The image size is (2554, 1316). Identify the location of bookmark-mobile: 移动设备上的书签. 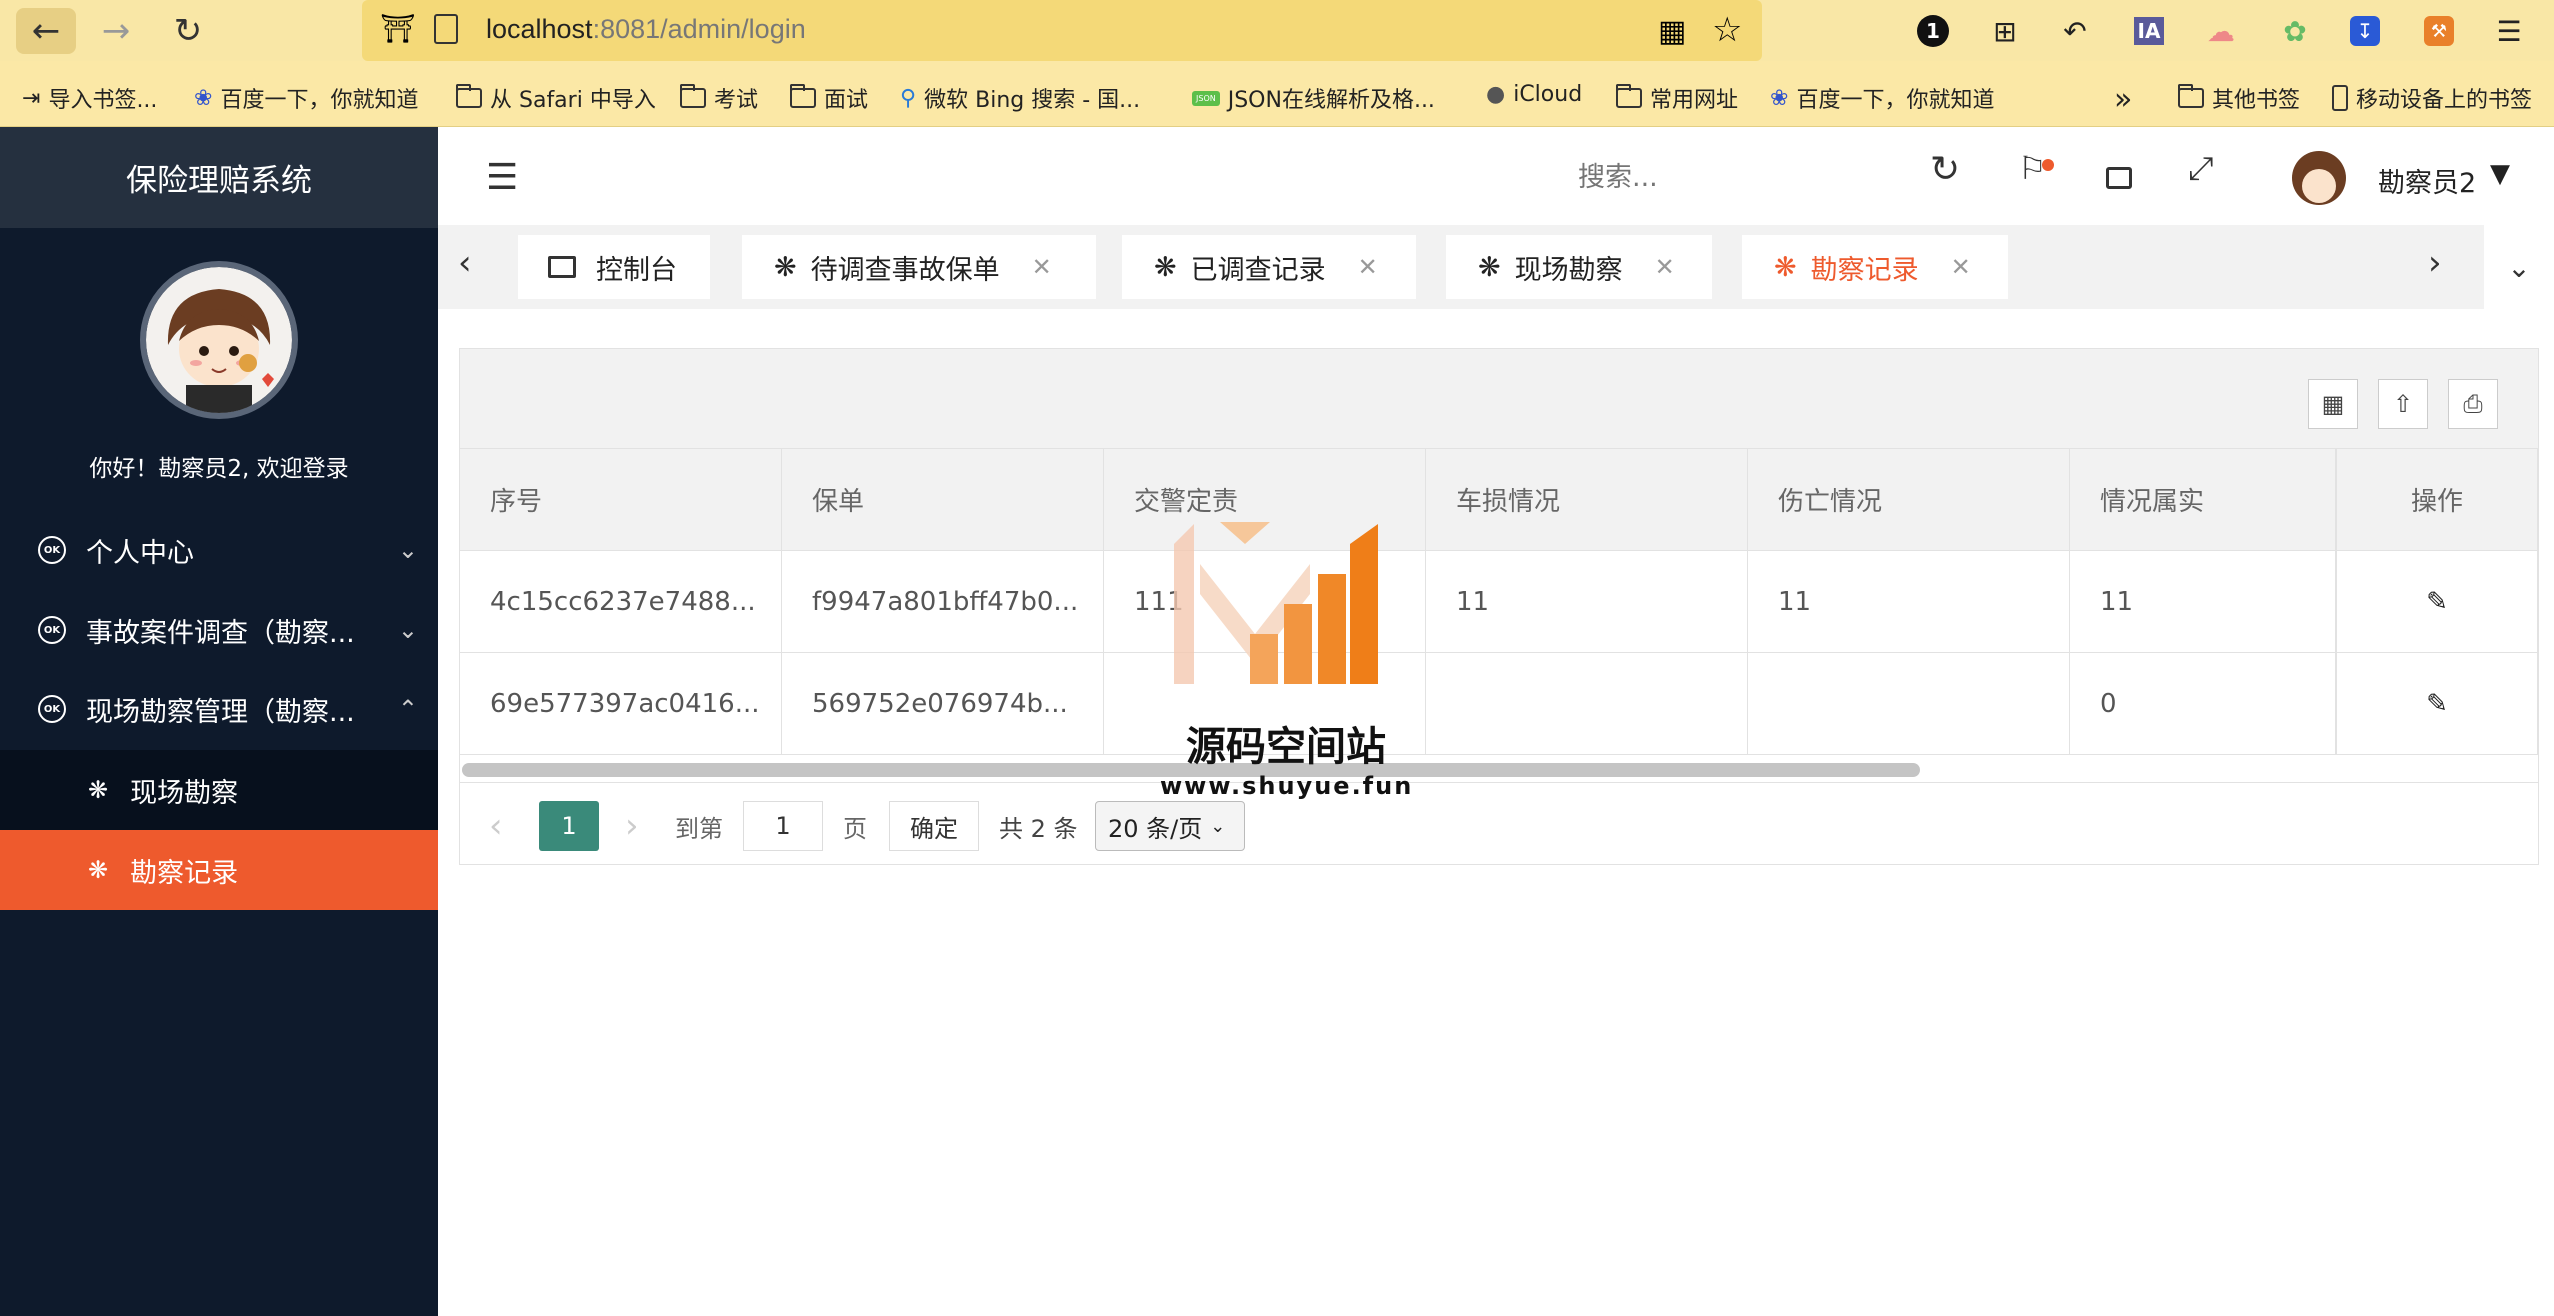
(2432, 98).